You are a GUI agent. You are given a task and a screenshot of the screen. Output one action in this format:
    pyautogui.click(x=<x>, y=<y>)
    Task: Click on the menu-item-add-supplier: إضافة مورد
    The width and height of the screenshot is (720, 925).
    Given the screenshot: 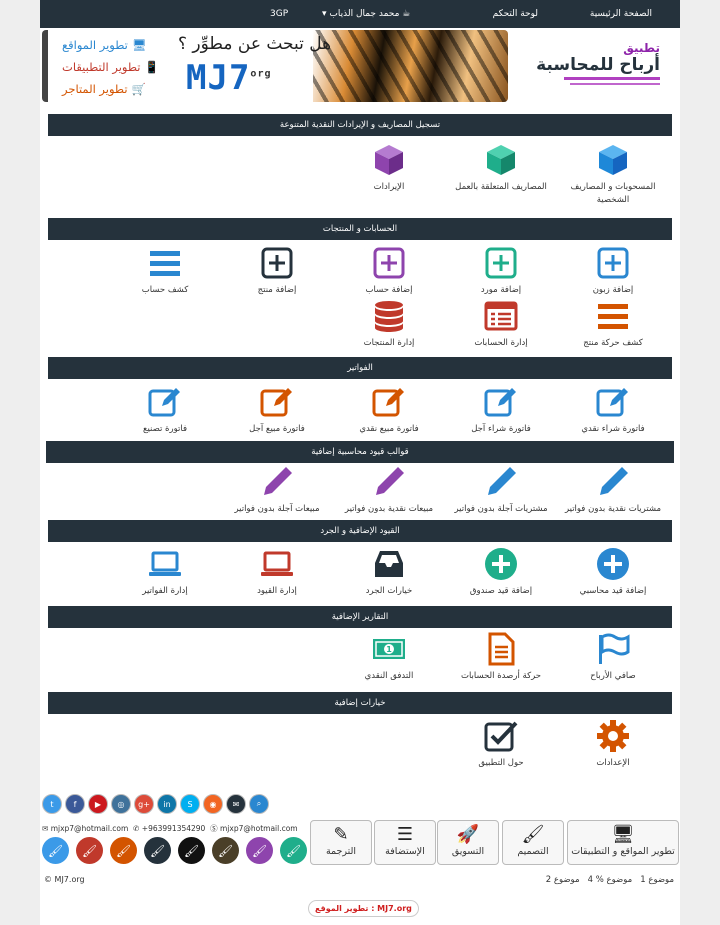 What is the action you would take?
    pyautogui.click(x=501, y=271)
    